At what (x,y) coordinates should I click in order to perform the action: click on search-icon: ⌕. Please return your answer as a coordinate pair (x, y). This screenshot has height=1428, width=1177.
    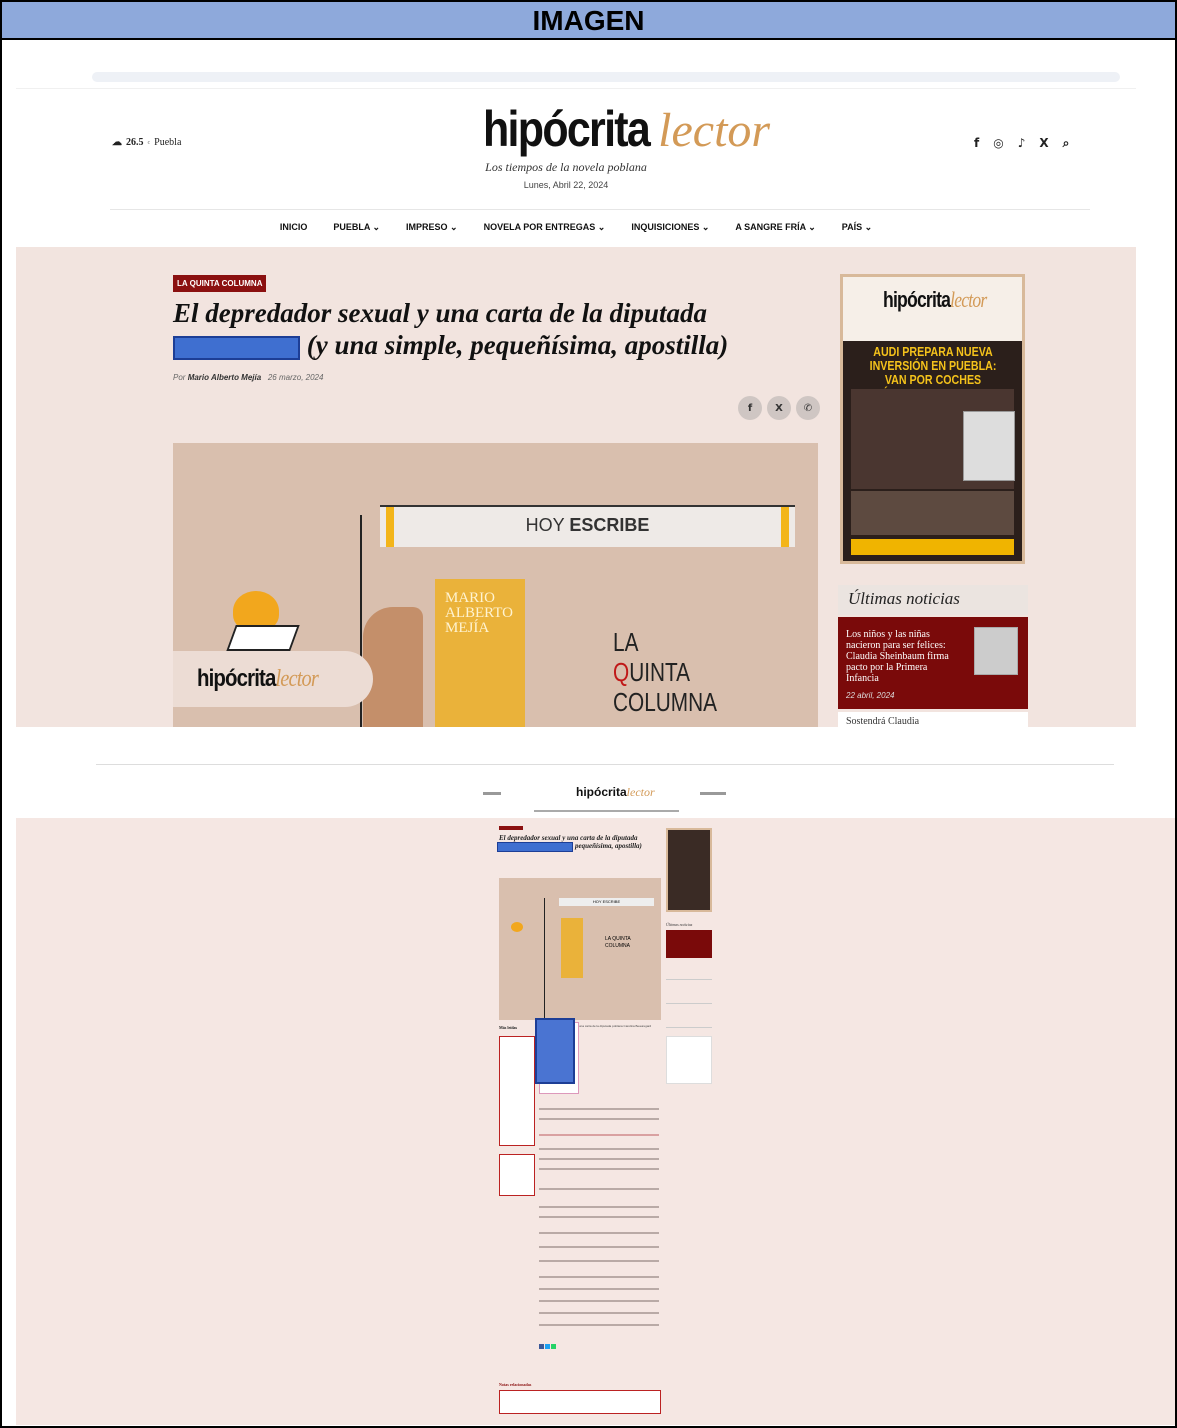
    Looking at the image, I should click on (1066, 143).